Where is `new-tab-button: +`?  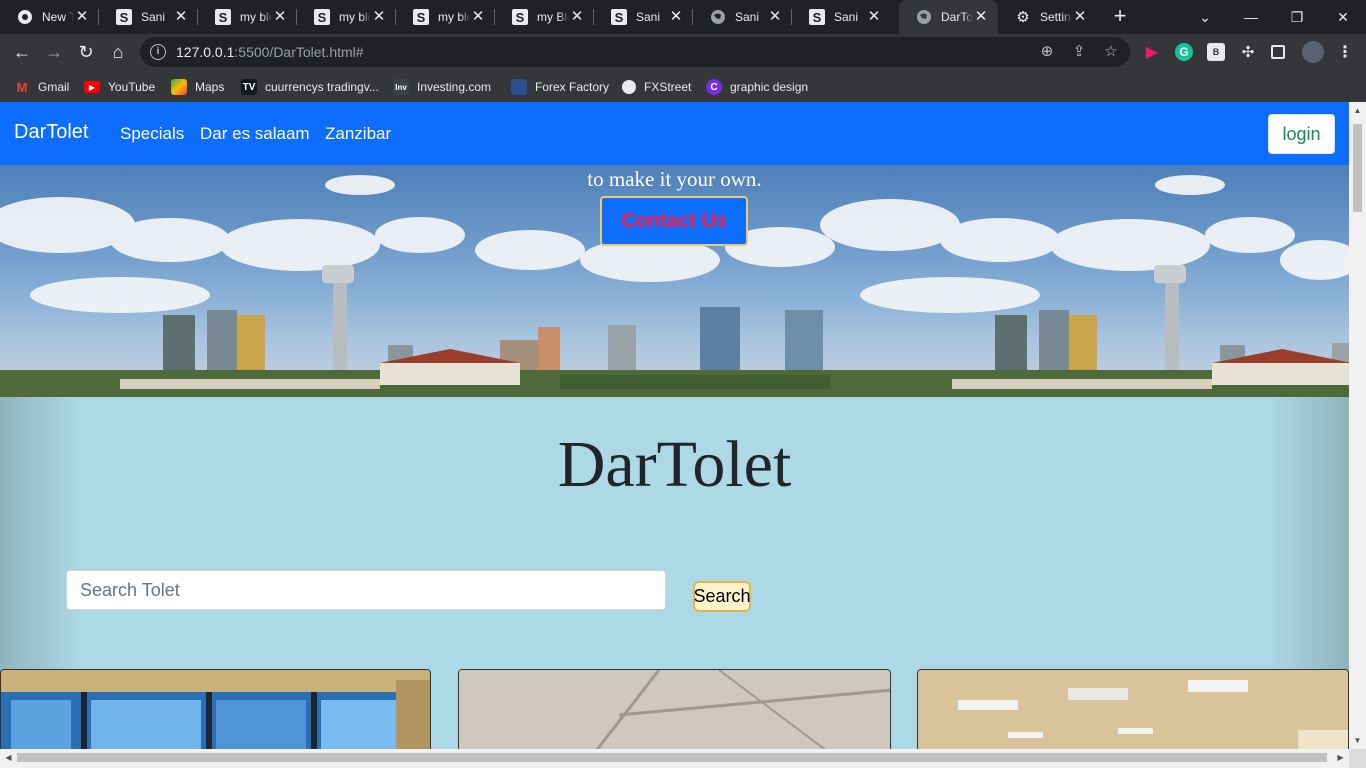
new-tab-button: + is located at coordinates (1120, 17).